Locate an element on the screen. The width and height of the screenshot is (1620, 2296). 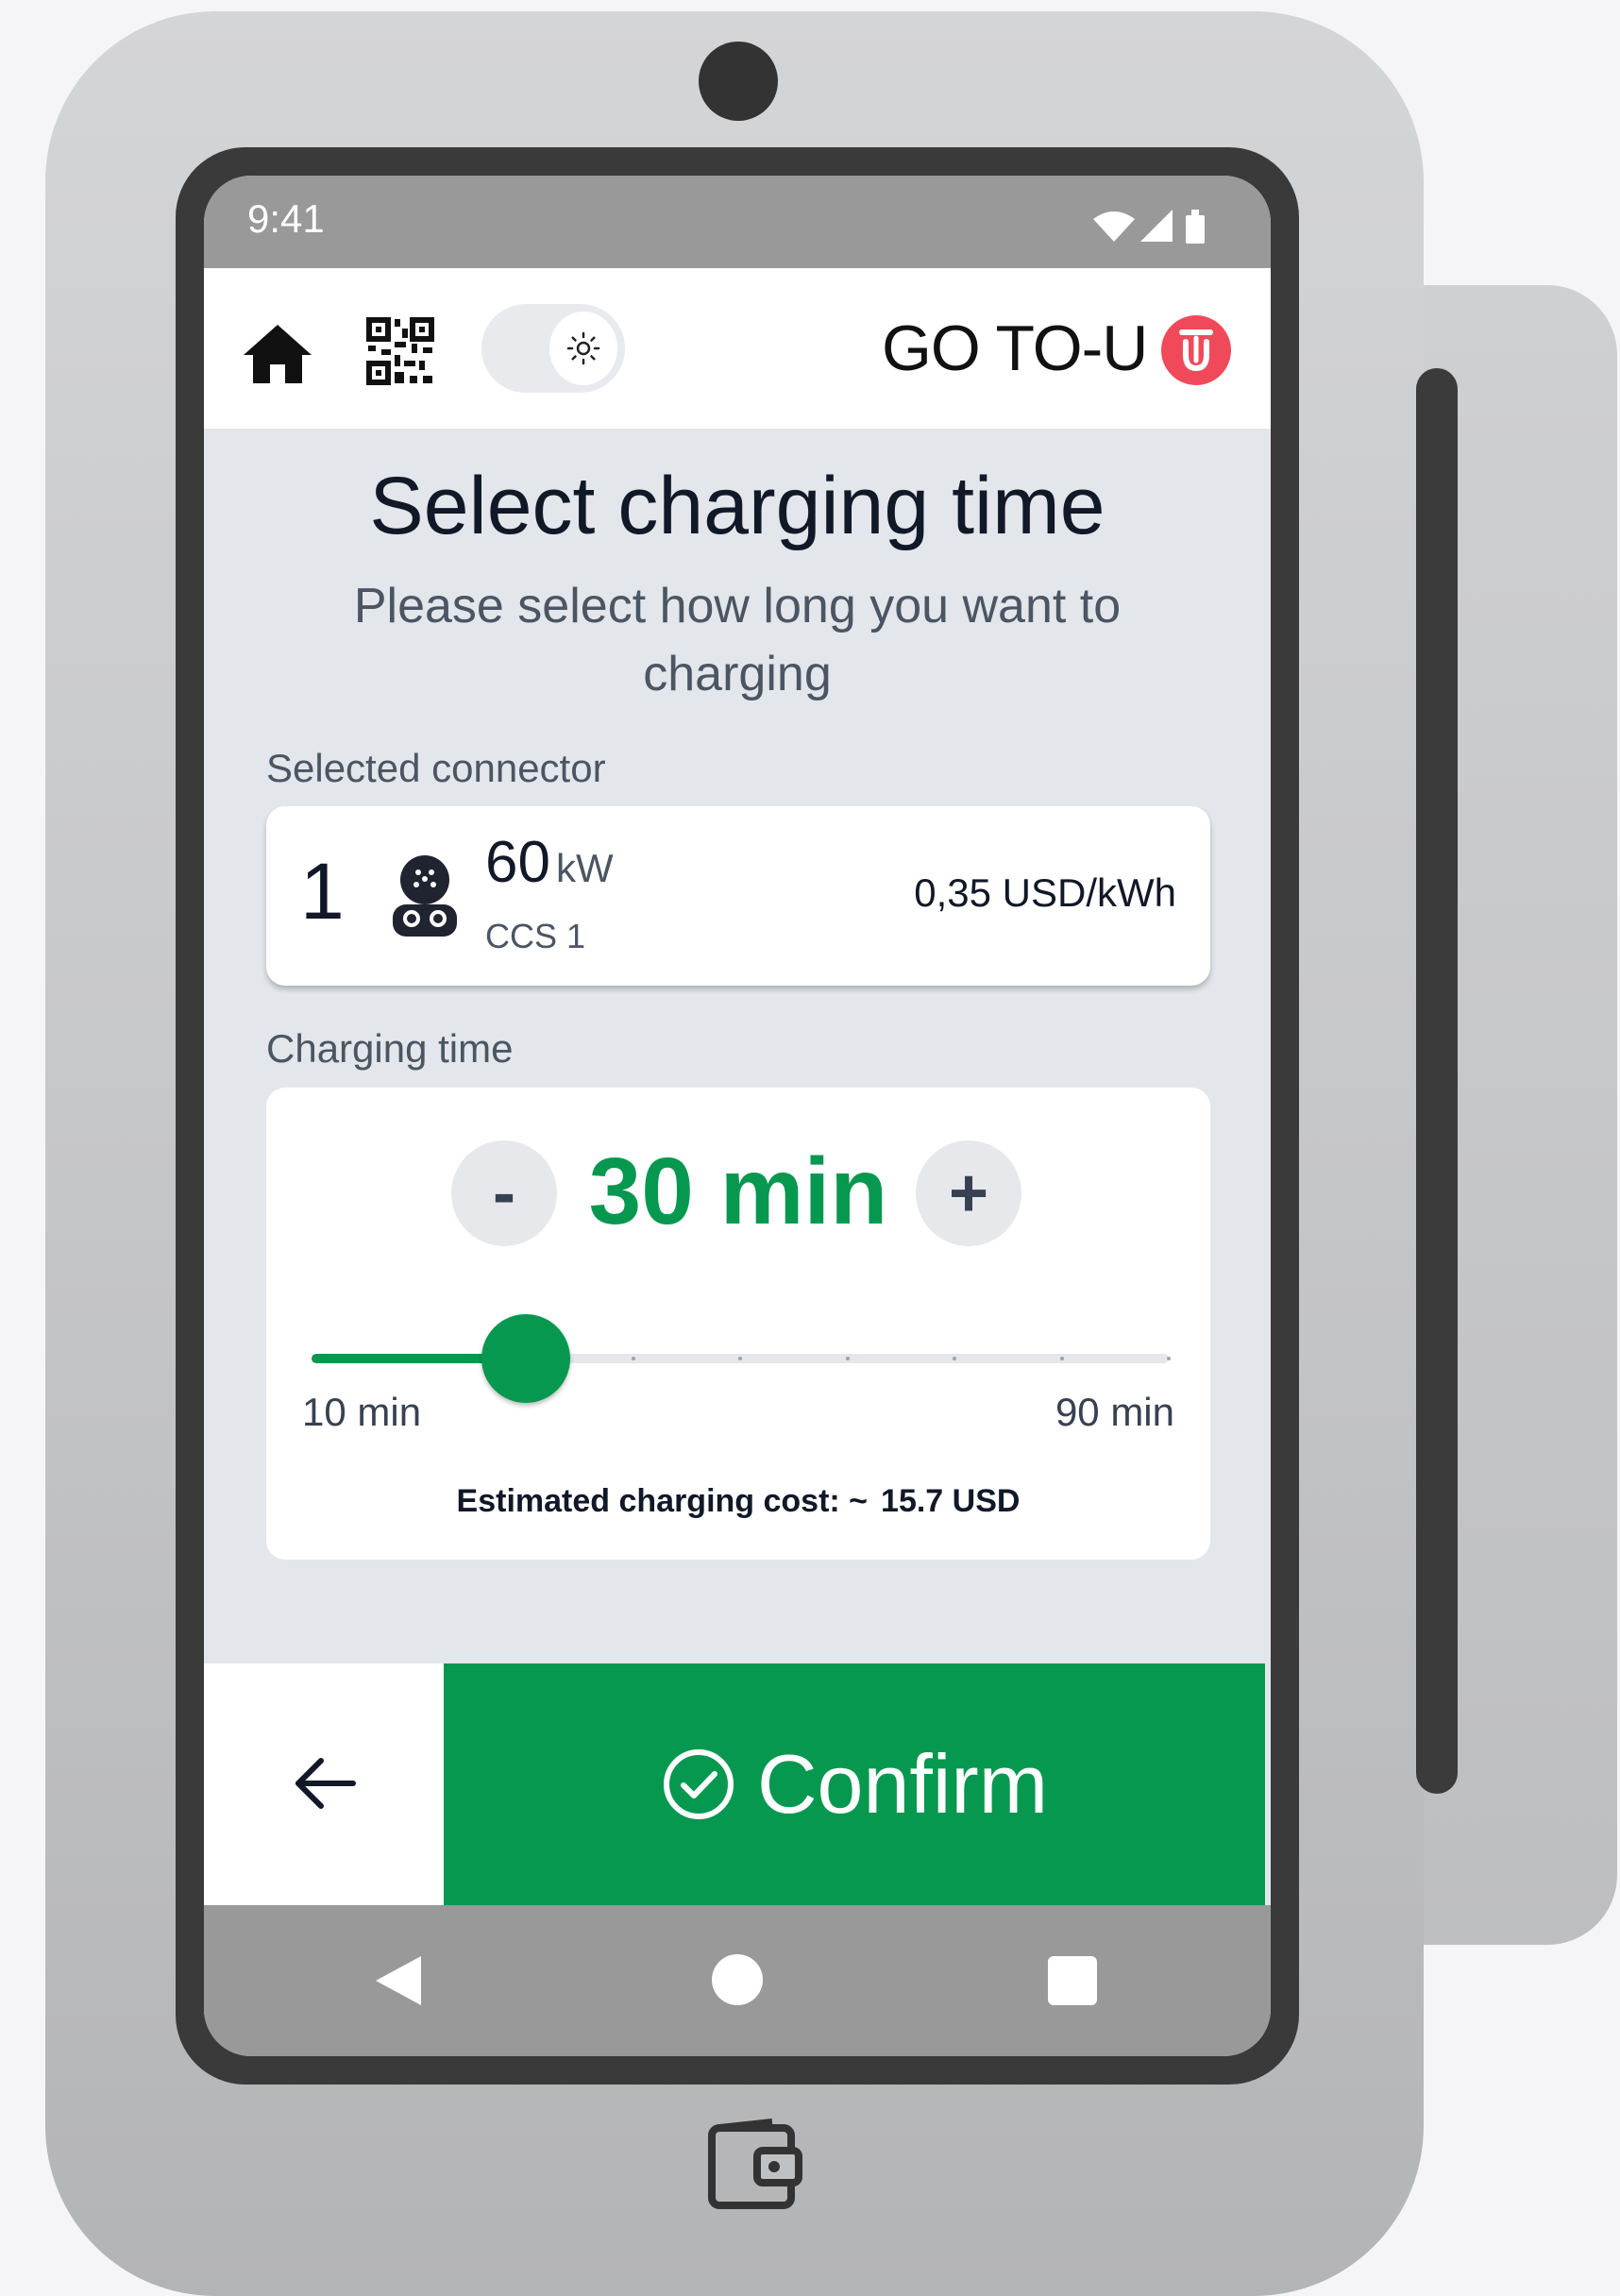
connector-type: CCS 1 is located at coordinates (535, 936).